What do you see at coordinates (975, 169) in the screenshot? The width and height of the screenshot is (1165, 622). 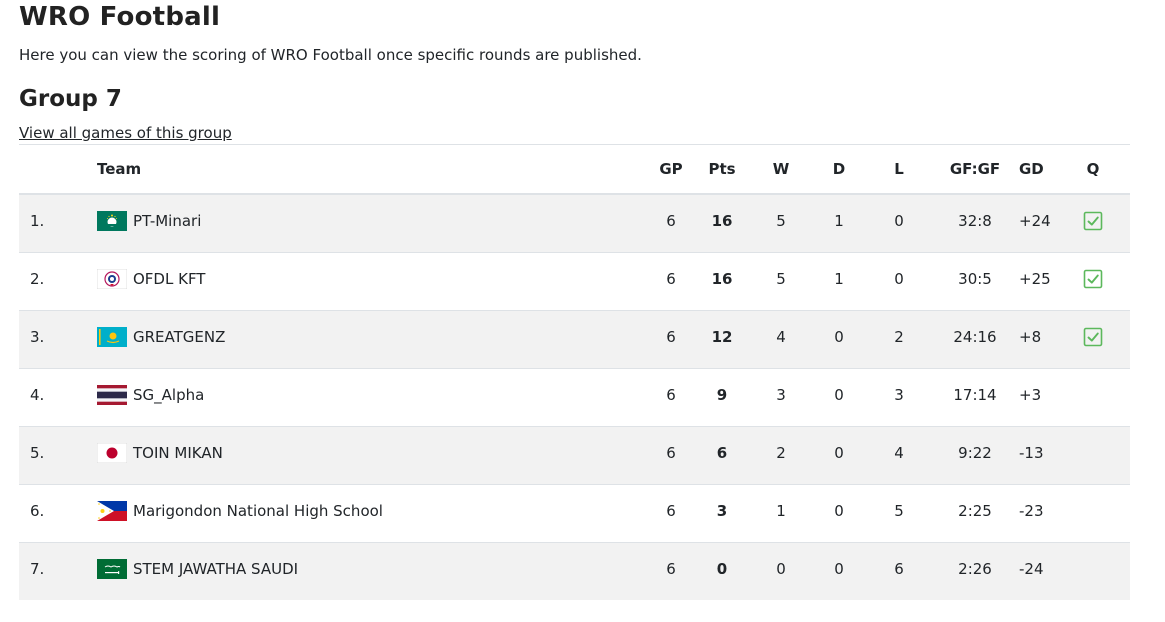 I see `header-gfga: GF:GF` at bounding box center [975, 169].